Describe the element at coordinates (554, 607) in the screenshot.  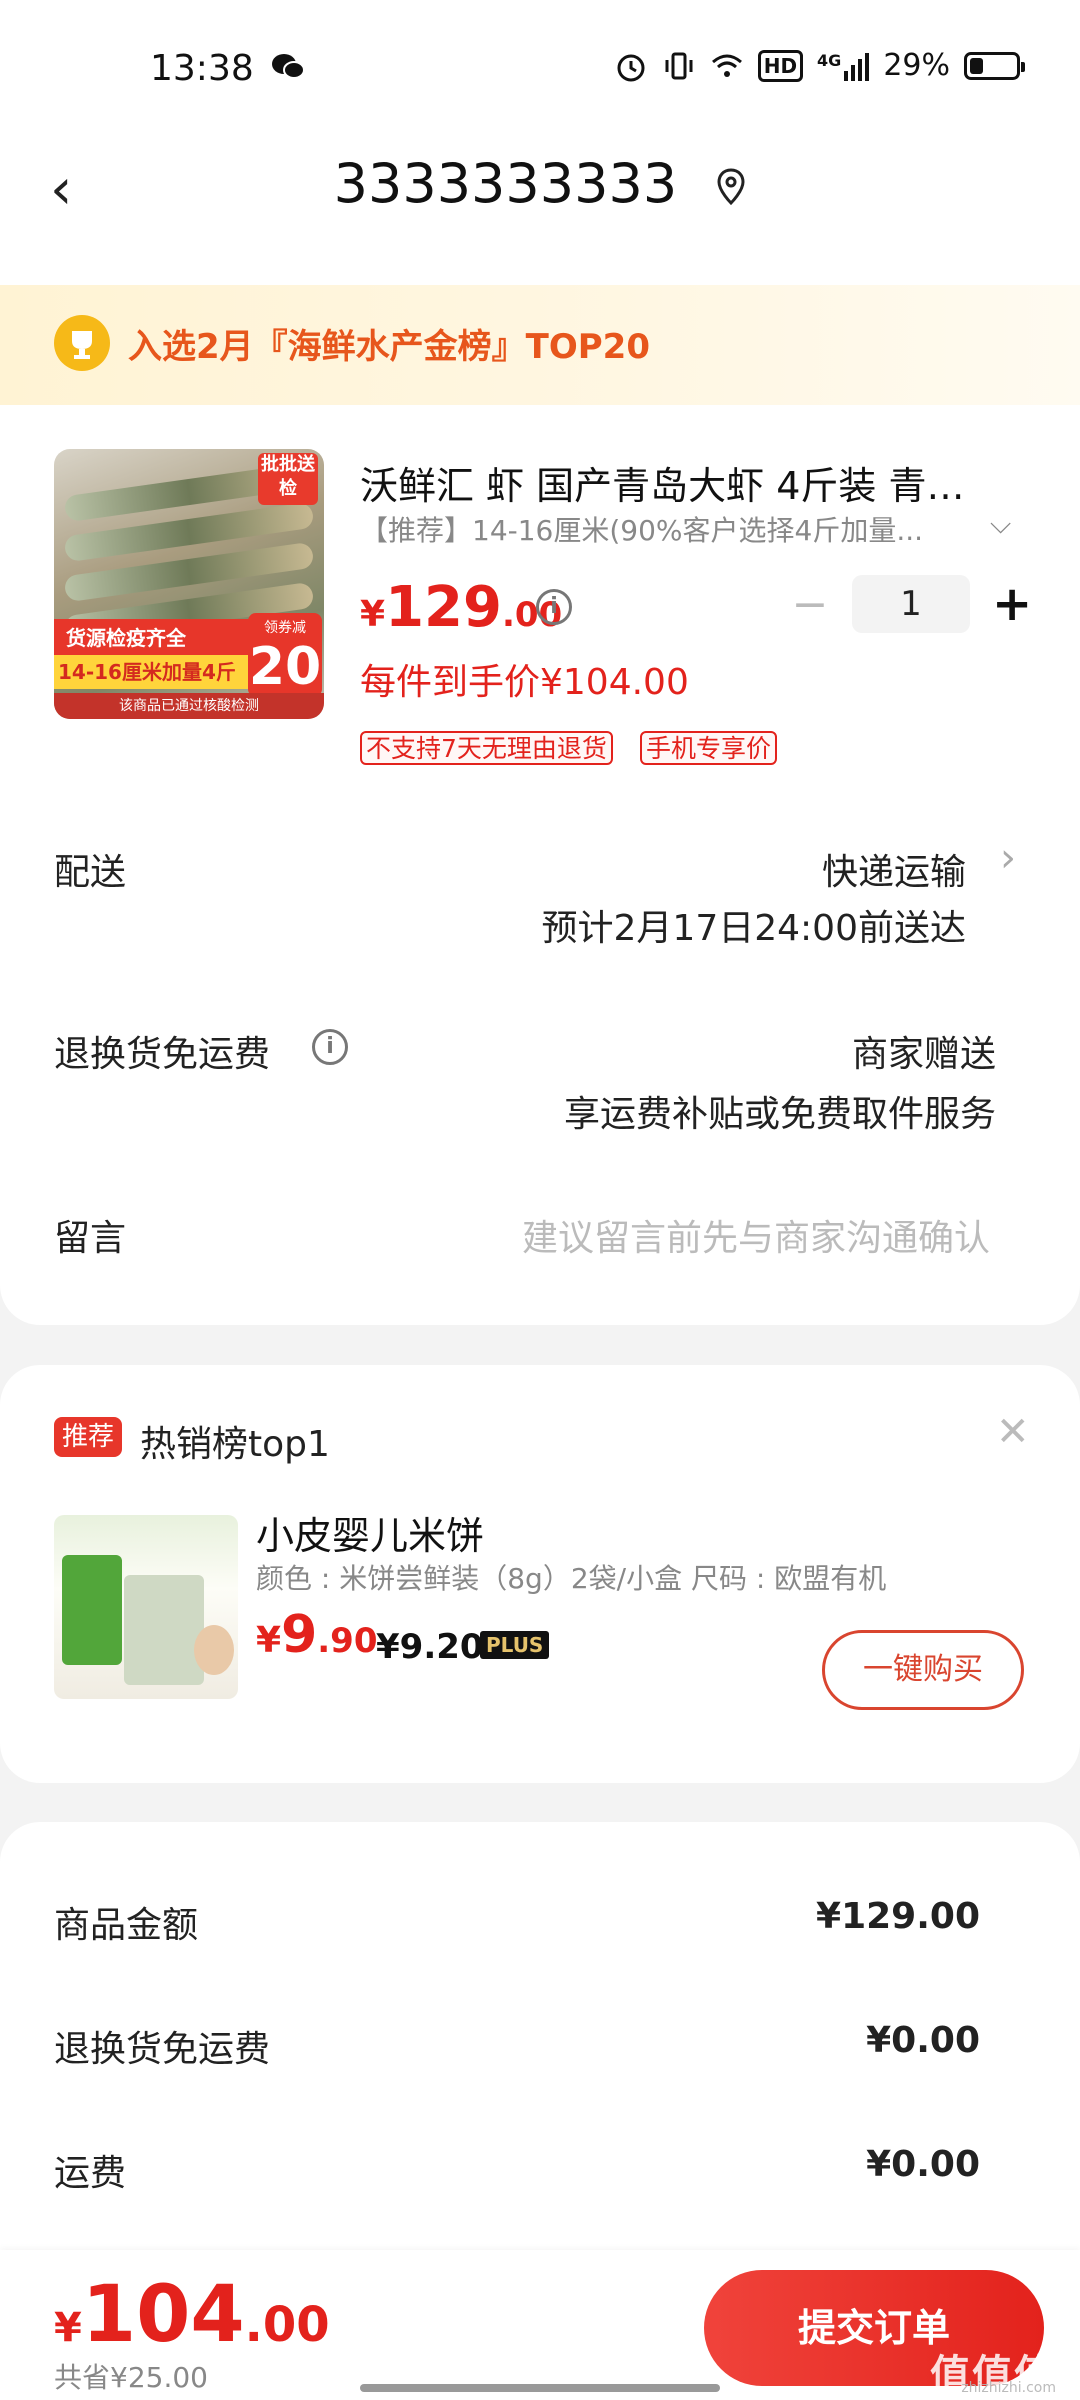
I see `price-info-icon: i` at that location.